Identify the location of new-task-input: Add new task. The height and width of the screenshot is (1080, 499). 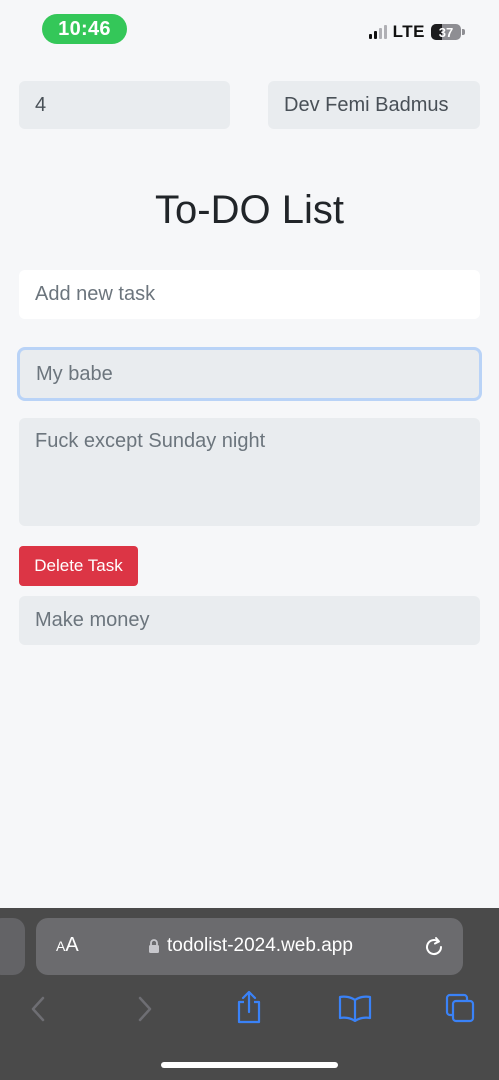
(249, 294).